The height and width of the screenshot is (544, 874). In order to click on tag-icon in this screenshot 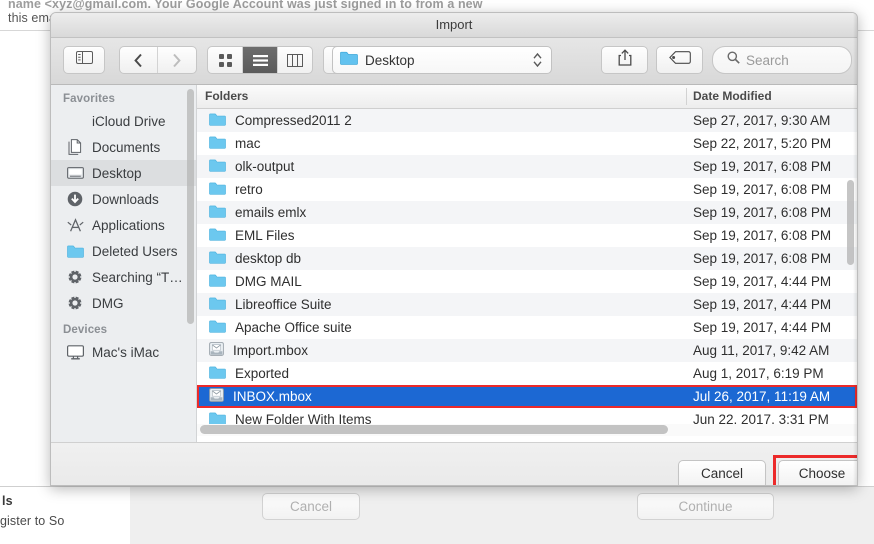, I will do `click(679, 60)`.